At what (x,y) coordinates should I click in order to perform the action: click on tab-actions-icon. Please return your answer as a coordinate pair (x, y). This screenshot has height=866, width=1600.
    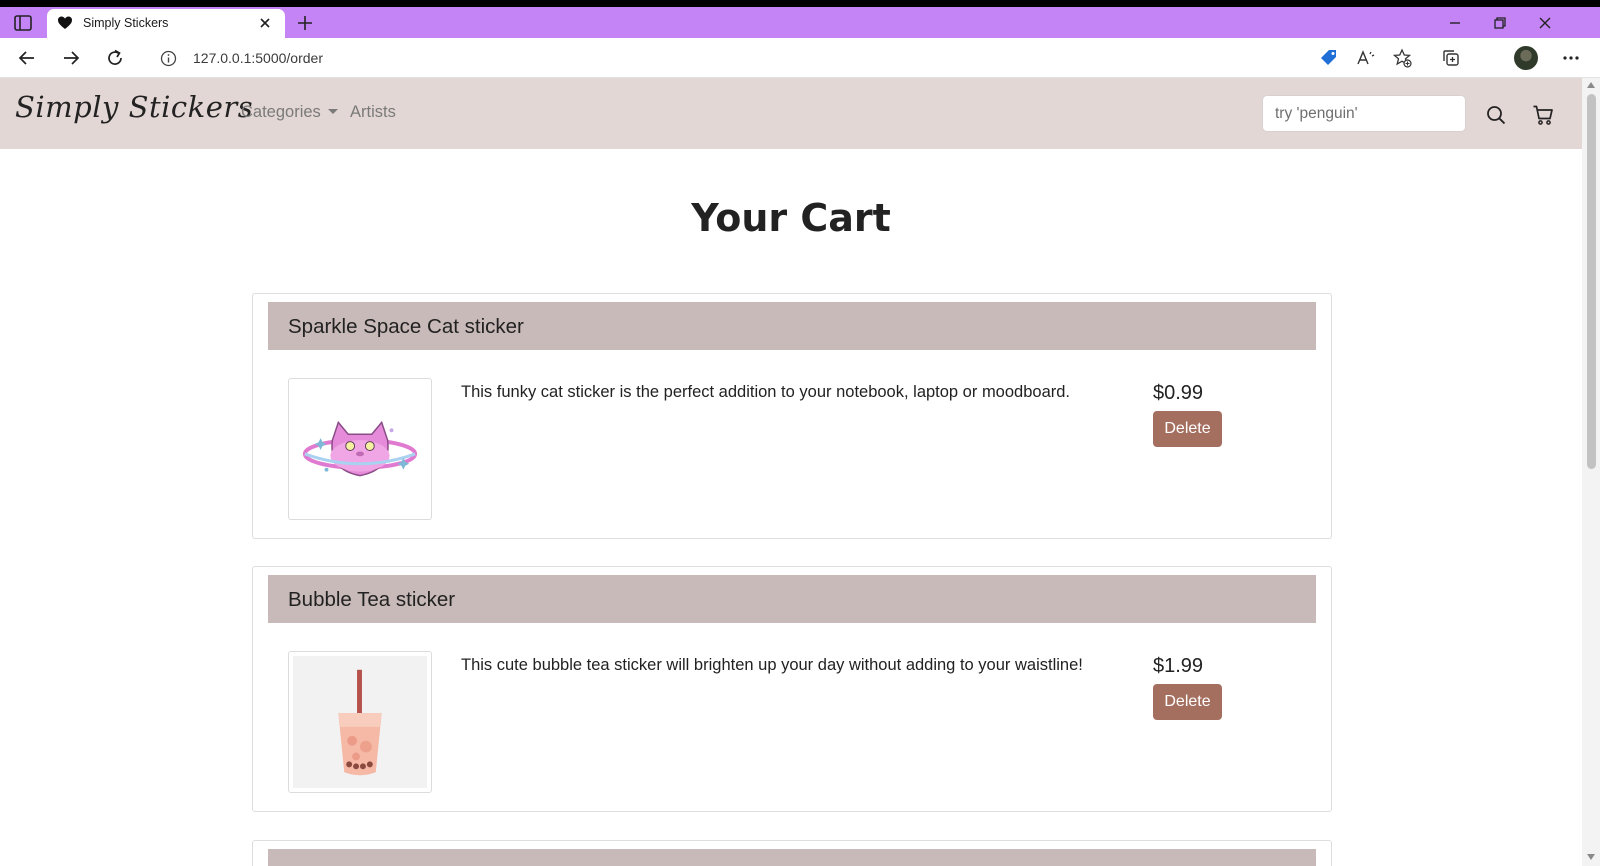
    Looking at the image, I should click on (23, 23).